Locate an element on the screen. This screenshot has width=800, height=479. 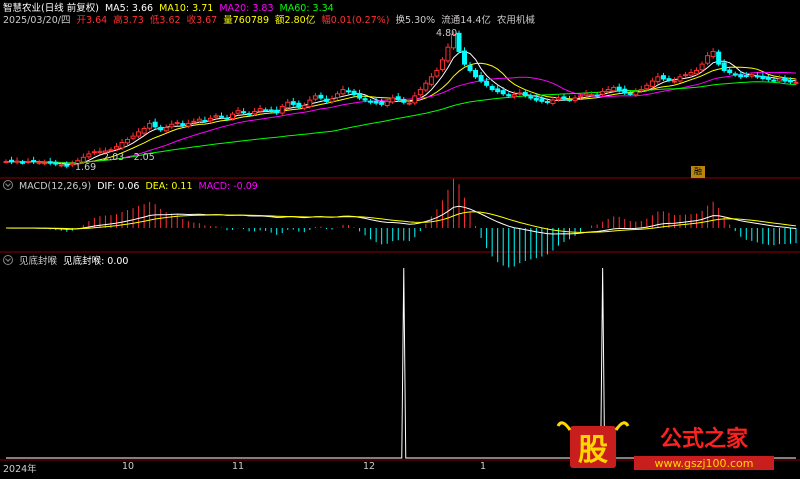
info-low: 低3.62 is located at coordinates (165, 20).